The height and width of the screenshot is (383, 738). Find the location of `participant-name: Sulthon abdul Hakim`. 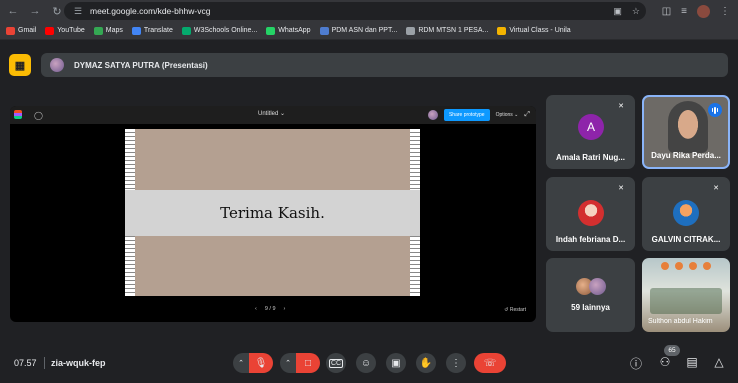

participant-name: Sulthon abdul Hakim is located at coordinates (680, 321).